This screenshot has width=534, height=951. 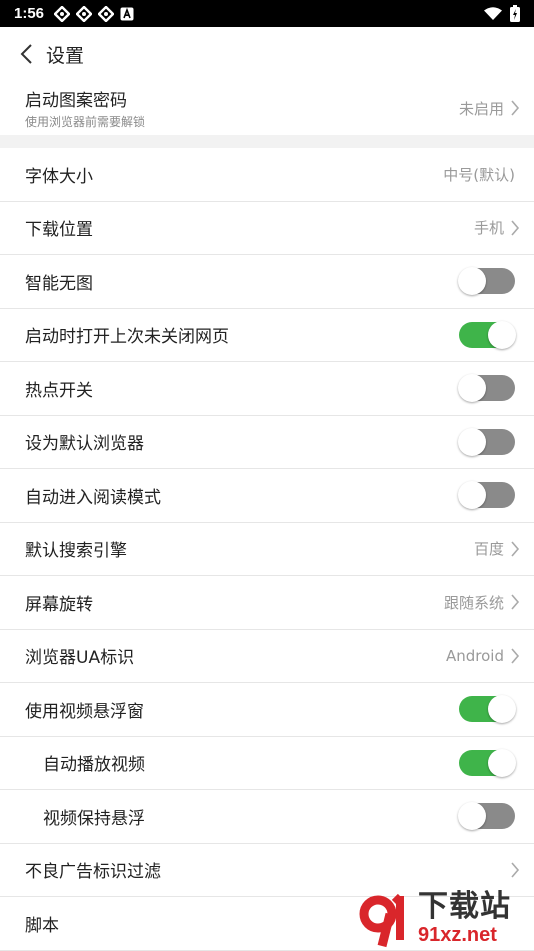 I want to click on settings-row-value-wrap: Android, so click(x=490, y=656).